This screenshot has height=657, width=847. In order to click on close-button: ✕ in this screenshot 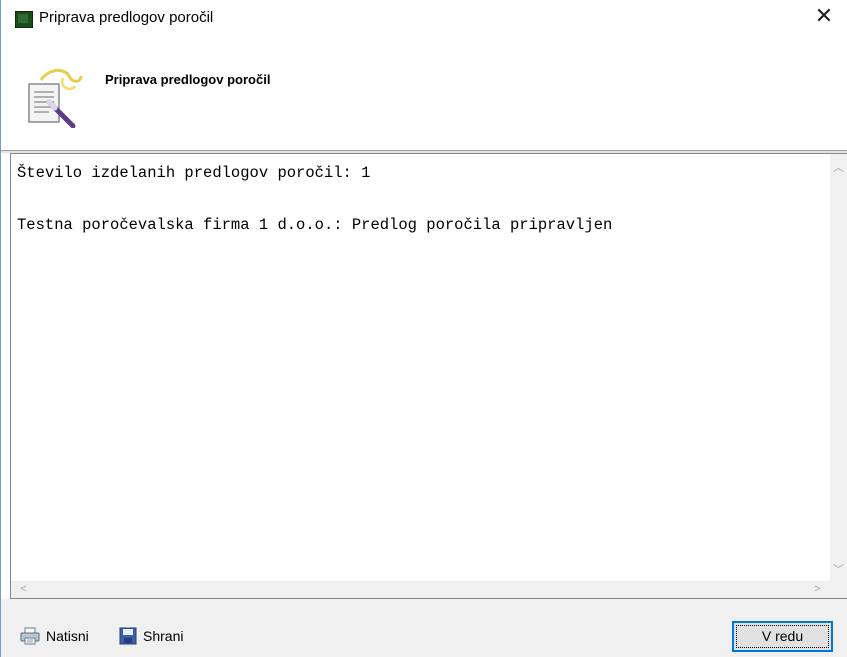, I will do `click(824, 17)`.